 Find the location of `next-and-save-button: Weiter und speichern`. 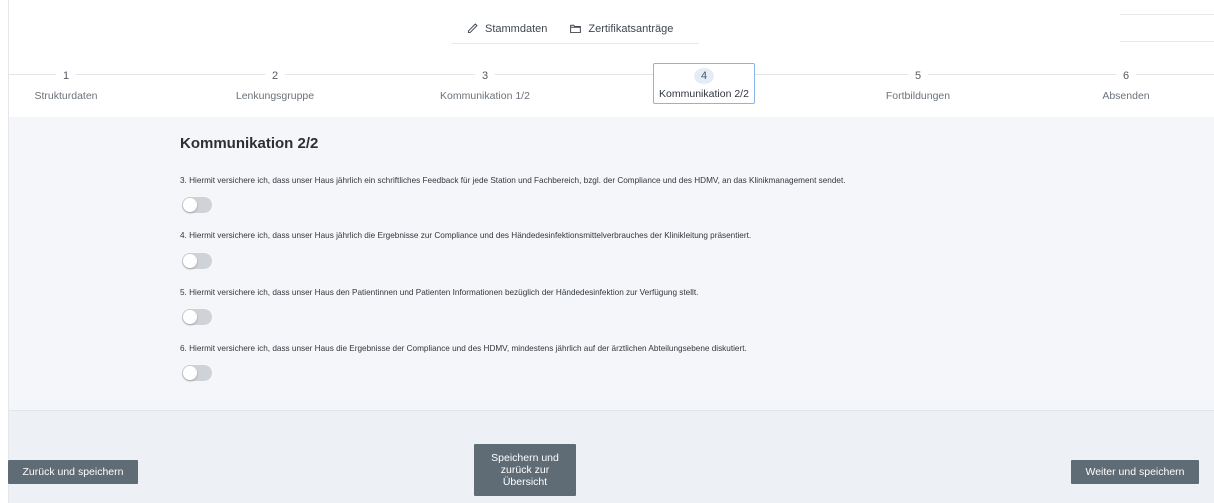

next-and-save-button: Weiter und speichern is located at coordinates (1135, 472).